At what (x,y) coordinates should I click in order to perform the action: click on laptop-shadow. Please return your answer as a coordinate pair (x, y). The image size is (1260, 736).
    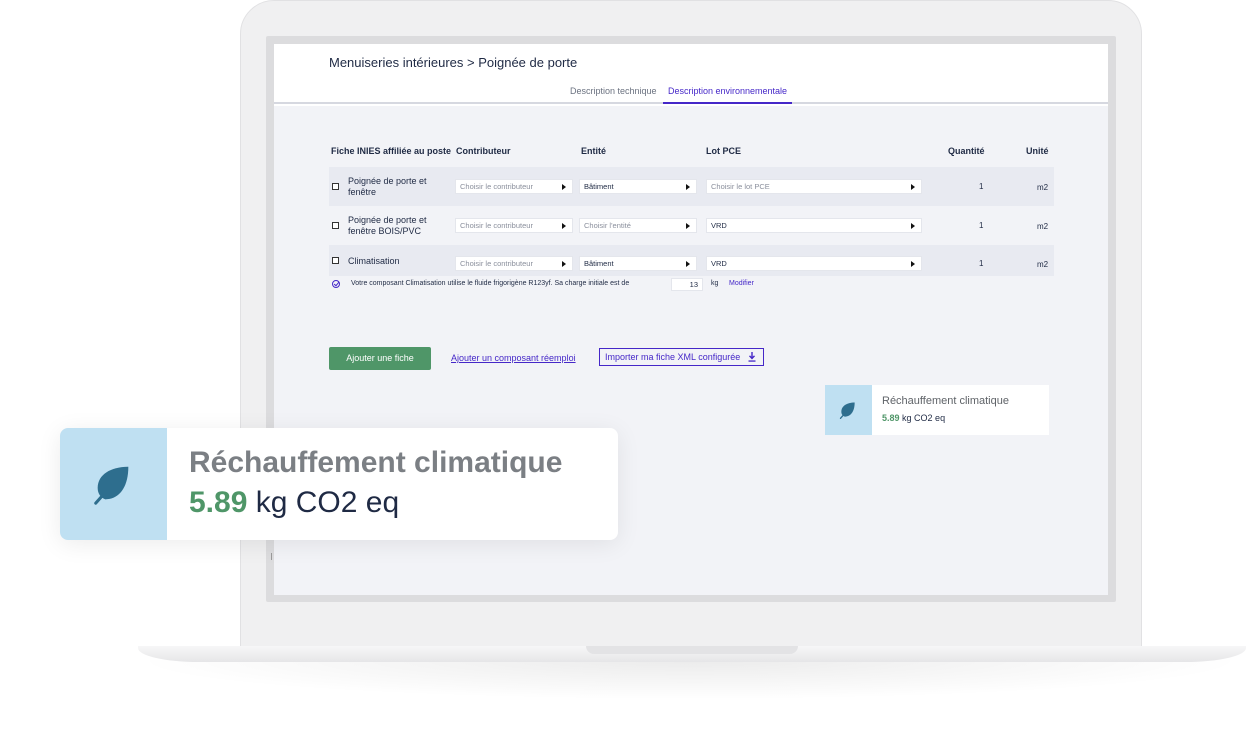
    Looking at the image, I should click on (690, 680).